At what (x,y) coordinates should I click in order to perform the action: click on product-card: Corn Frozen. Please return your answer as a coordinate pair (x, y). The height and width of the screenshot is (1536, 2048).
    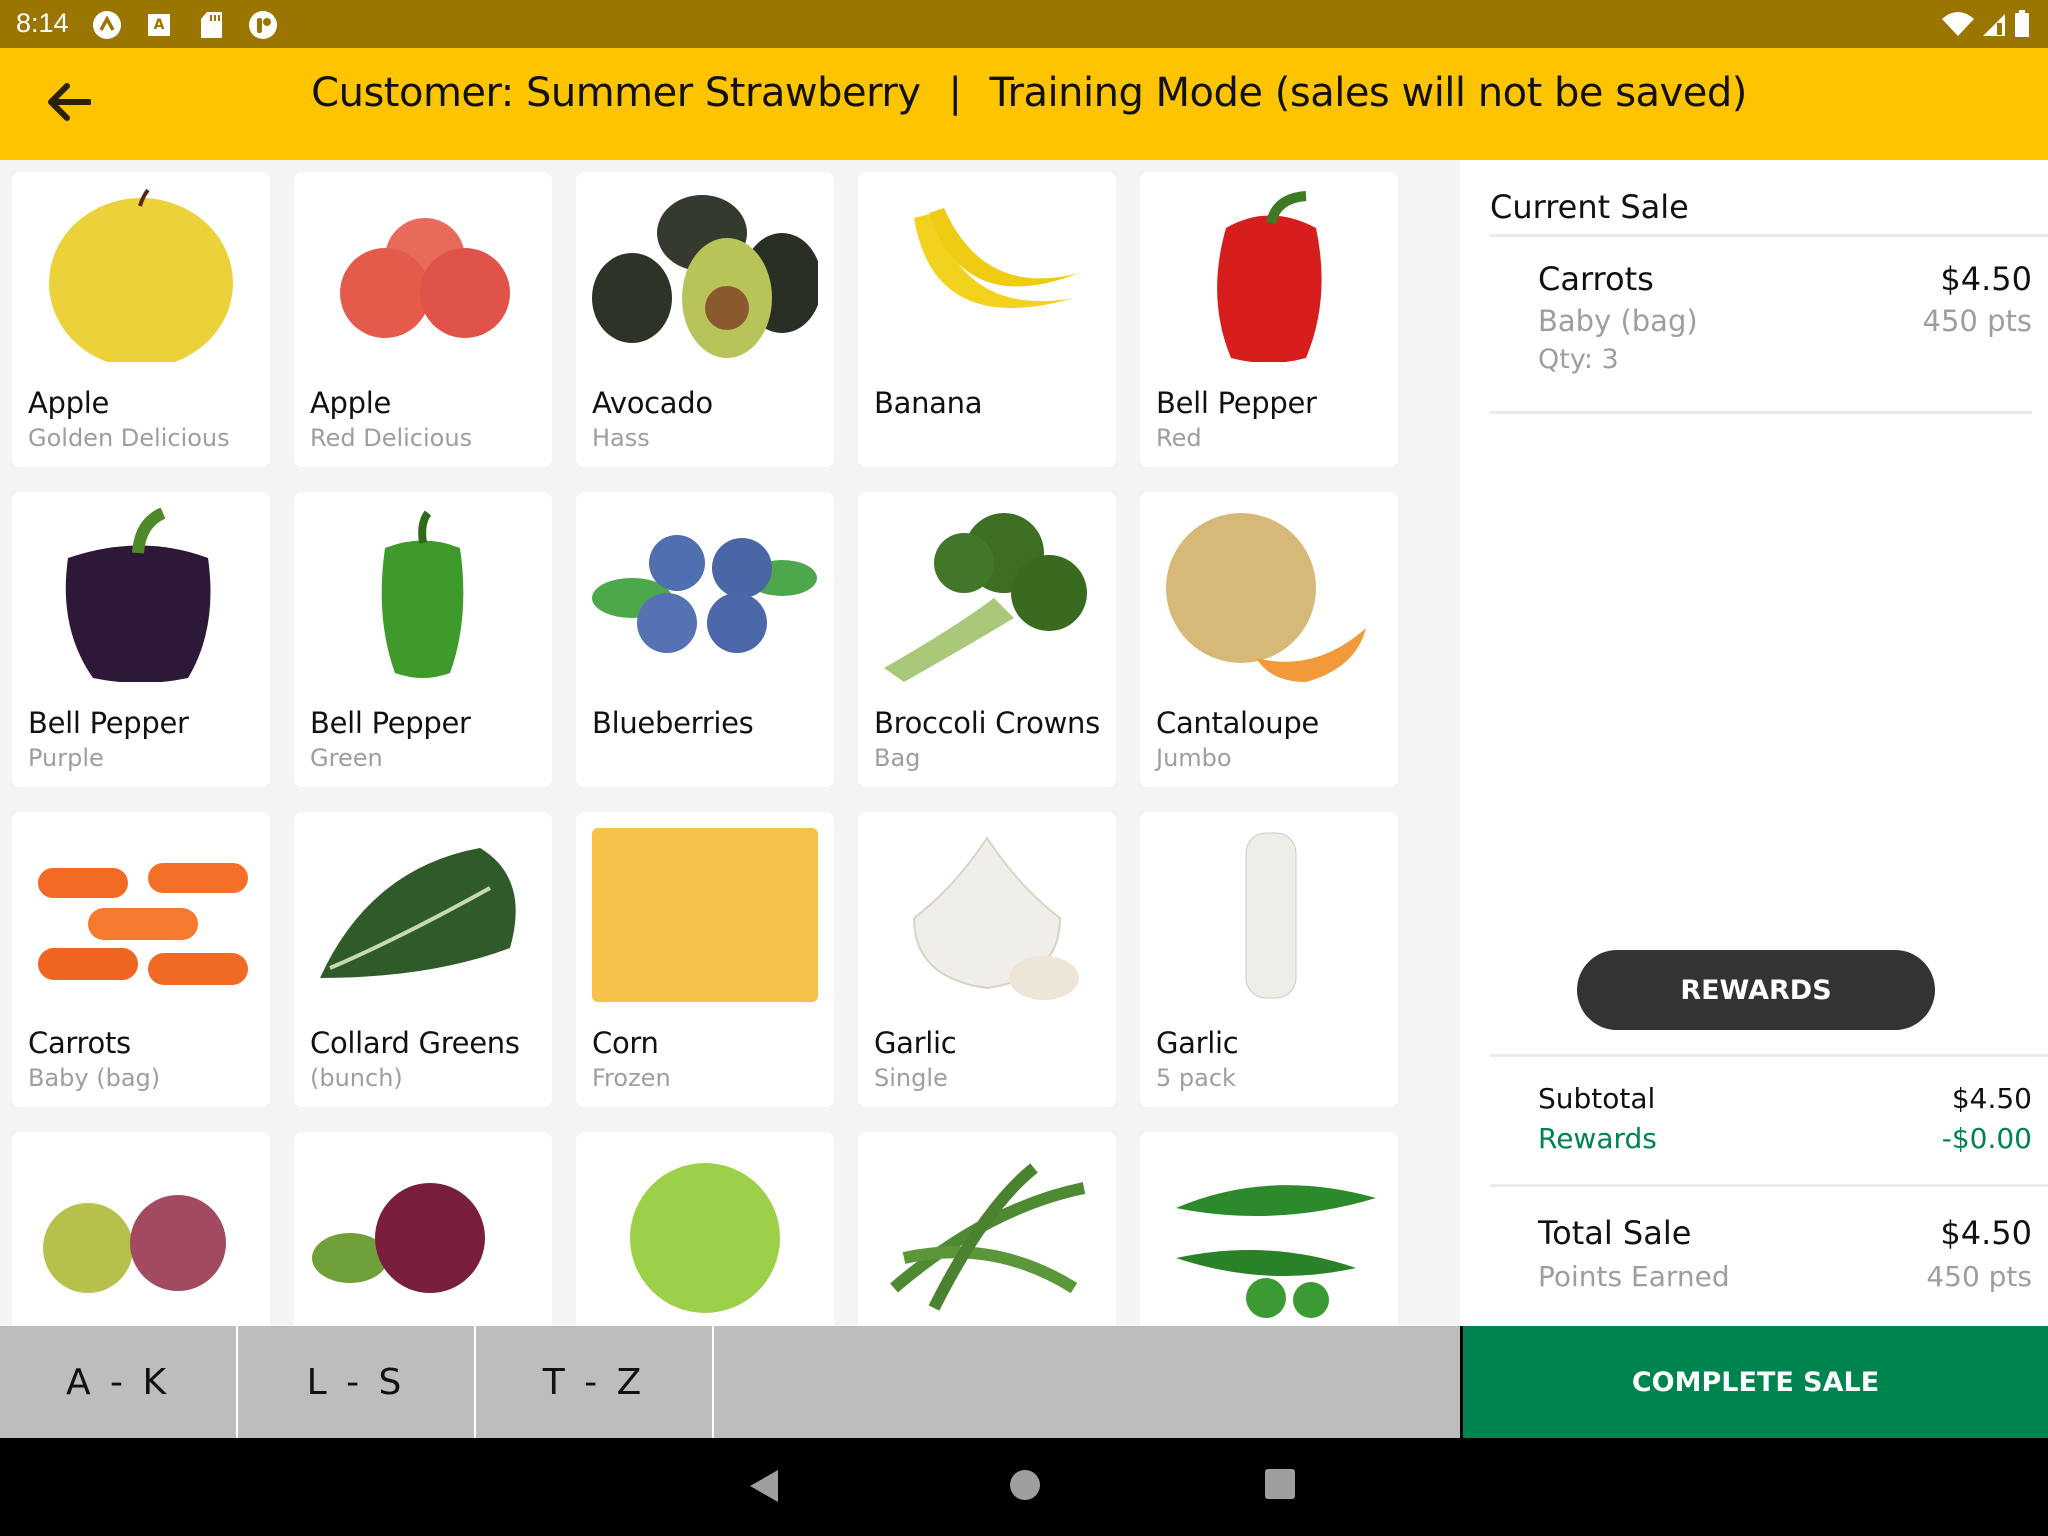
    Looking at the image, I should click on (705, 959).